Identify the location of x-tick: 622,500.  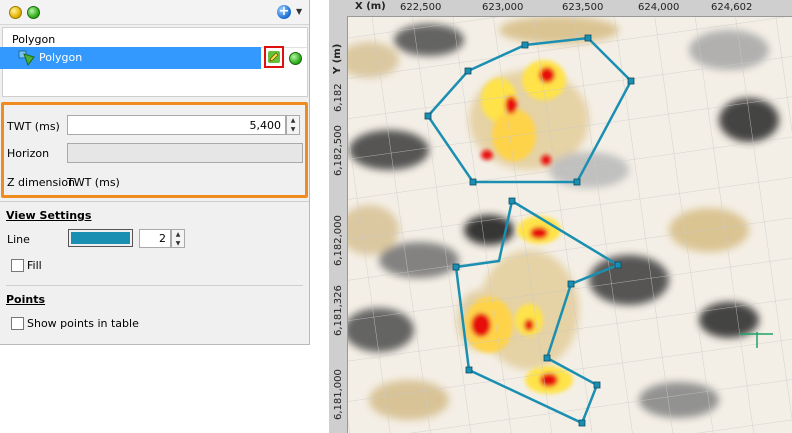
(421, 7).